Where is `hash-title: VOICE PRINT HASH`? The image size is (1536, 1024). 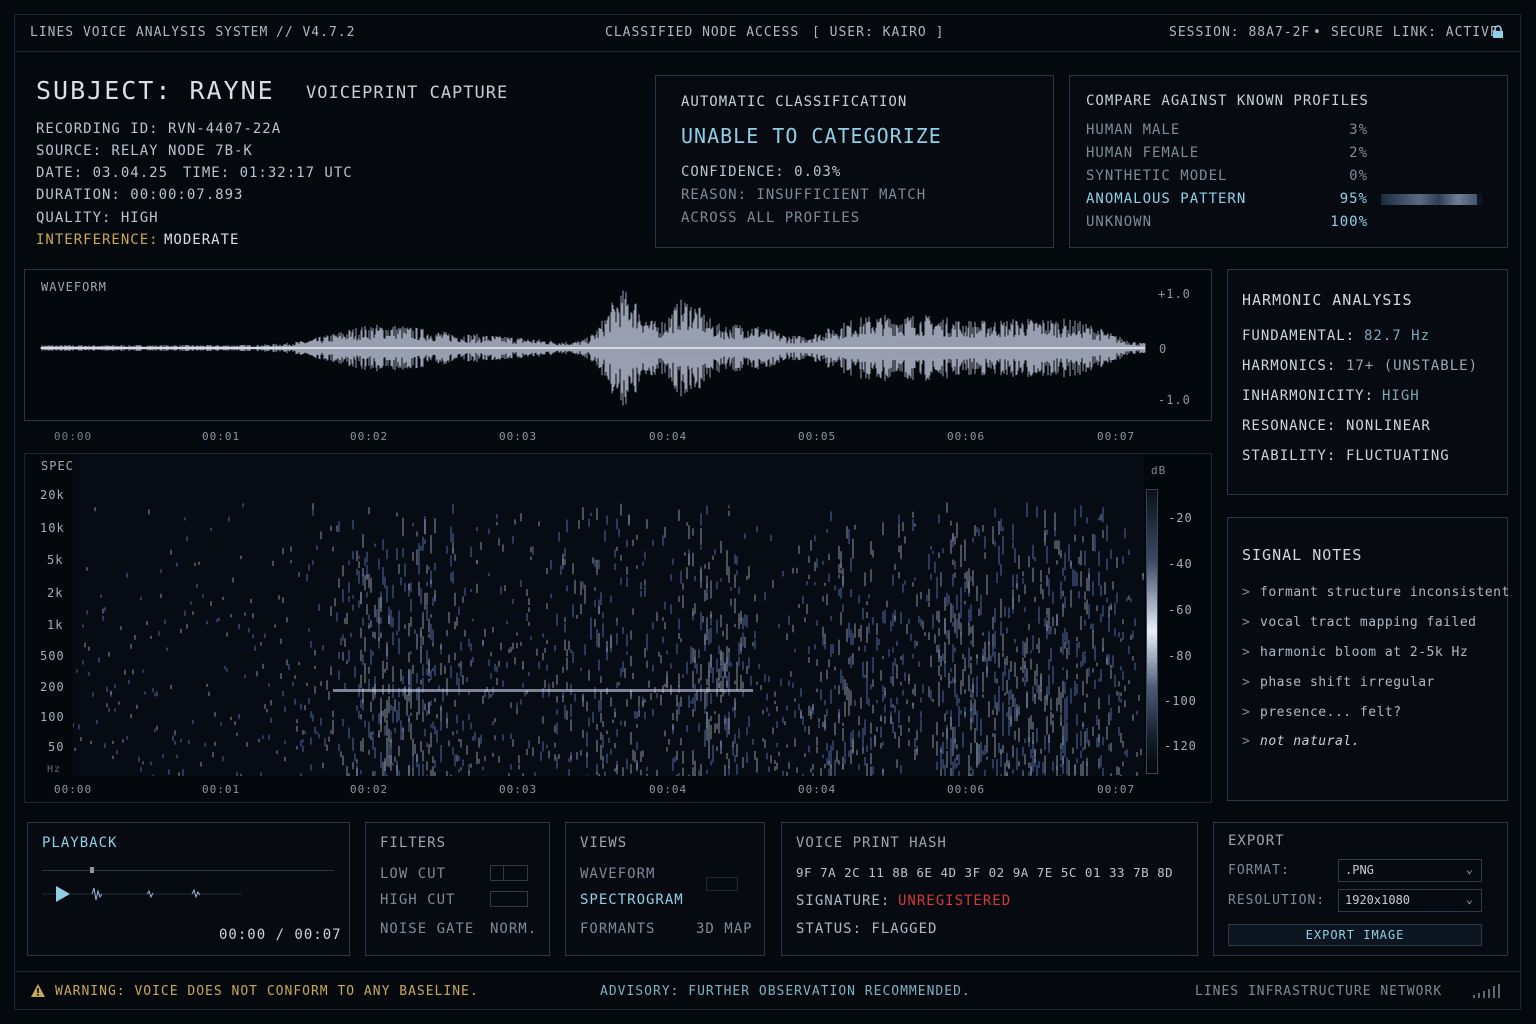
hash-title: VOICE PRINT HASH is located at coordinates (871, 843).